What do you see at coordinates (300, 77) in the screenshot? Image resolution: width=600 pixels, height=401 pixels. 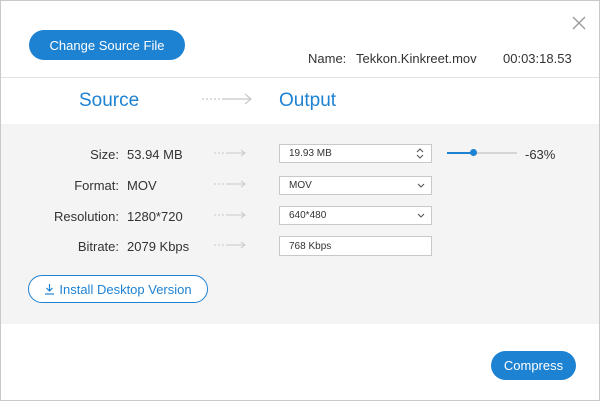 I see `header-divider` at bounding box center [300, 77].